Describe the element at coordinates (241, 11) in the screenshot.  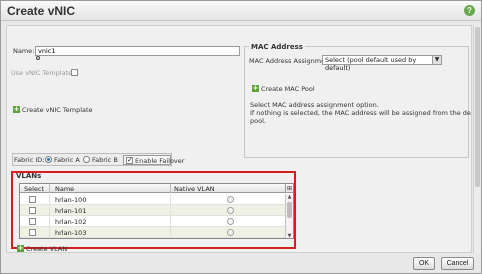
I see `dialog-titlebar: Create vNIC ?` at that location.